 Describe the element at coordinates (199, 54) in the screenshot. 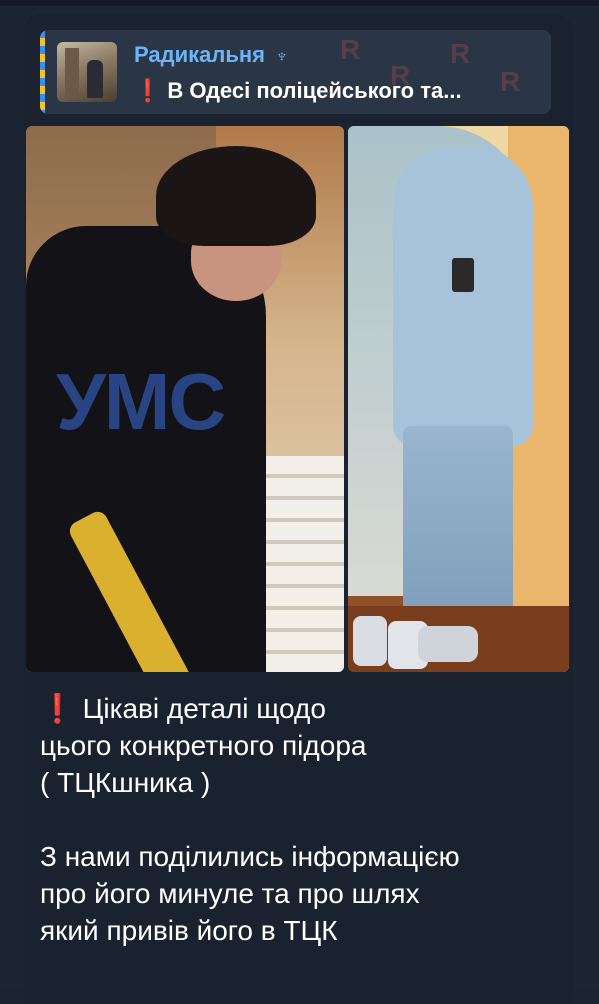

I see `channel-name-text: Радикальня` at that location.